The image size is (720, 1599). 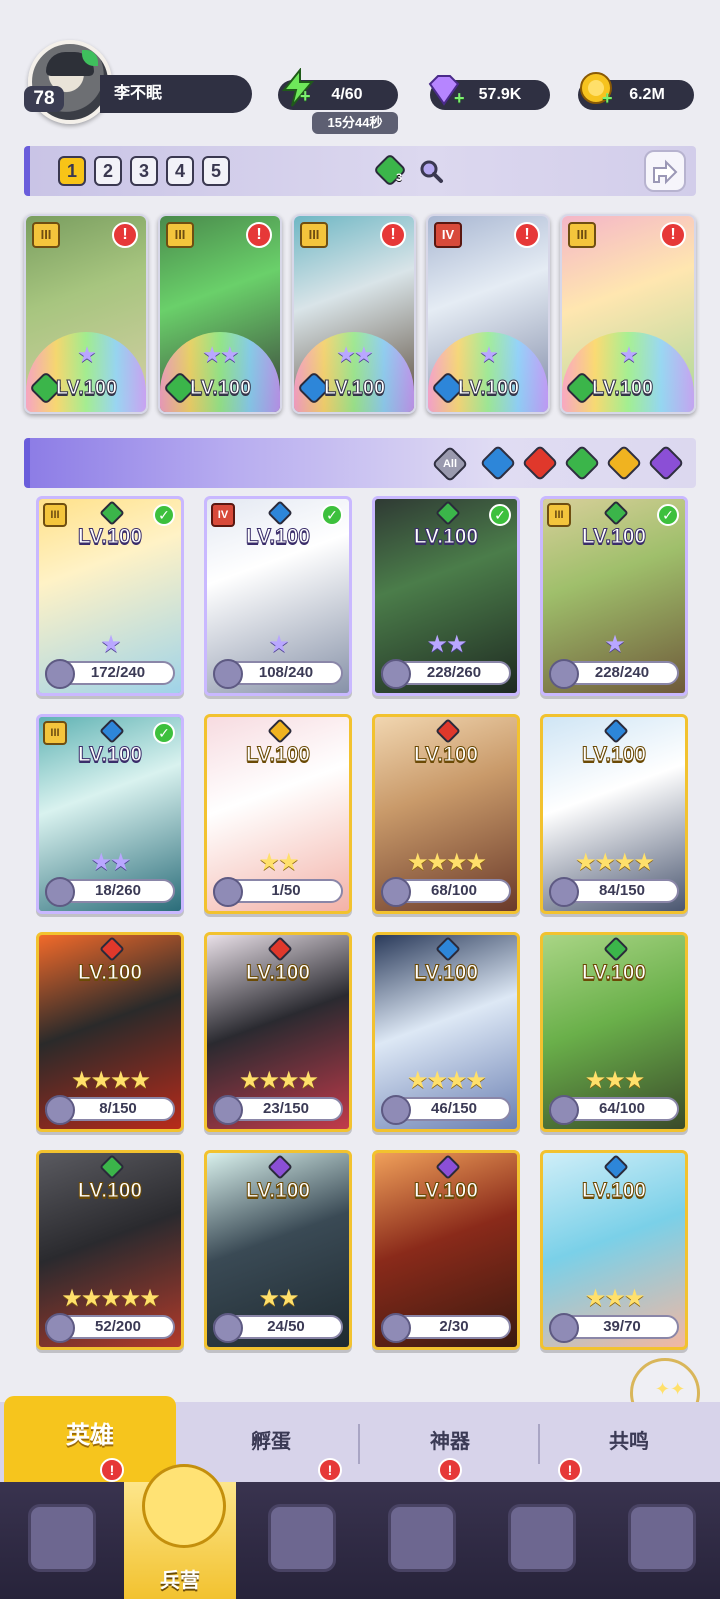 What do you see at coordinates (286, 672) in the screenshot?
I see `fragment-count: 108/240` at bounding box center [286, 672].